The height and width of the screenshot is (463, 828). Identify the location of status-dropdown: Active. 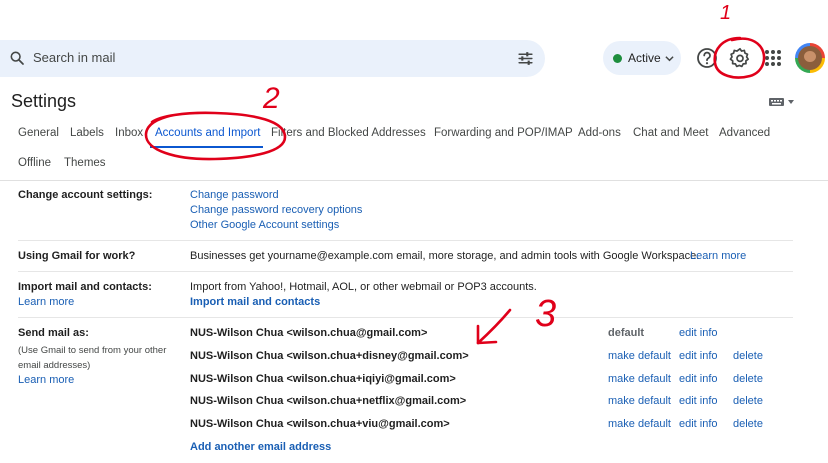
(642, 58).